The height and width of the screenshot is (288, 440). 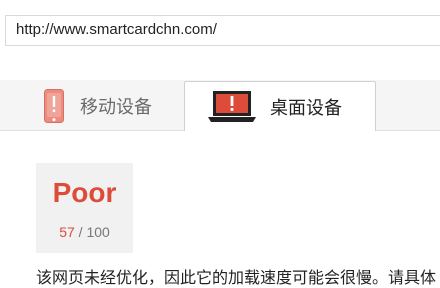 What do you see at coordinates (54, 105) in the screenshot?
I see `mobile-phone-icon` at bounding box center [54, 105].